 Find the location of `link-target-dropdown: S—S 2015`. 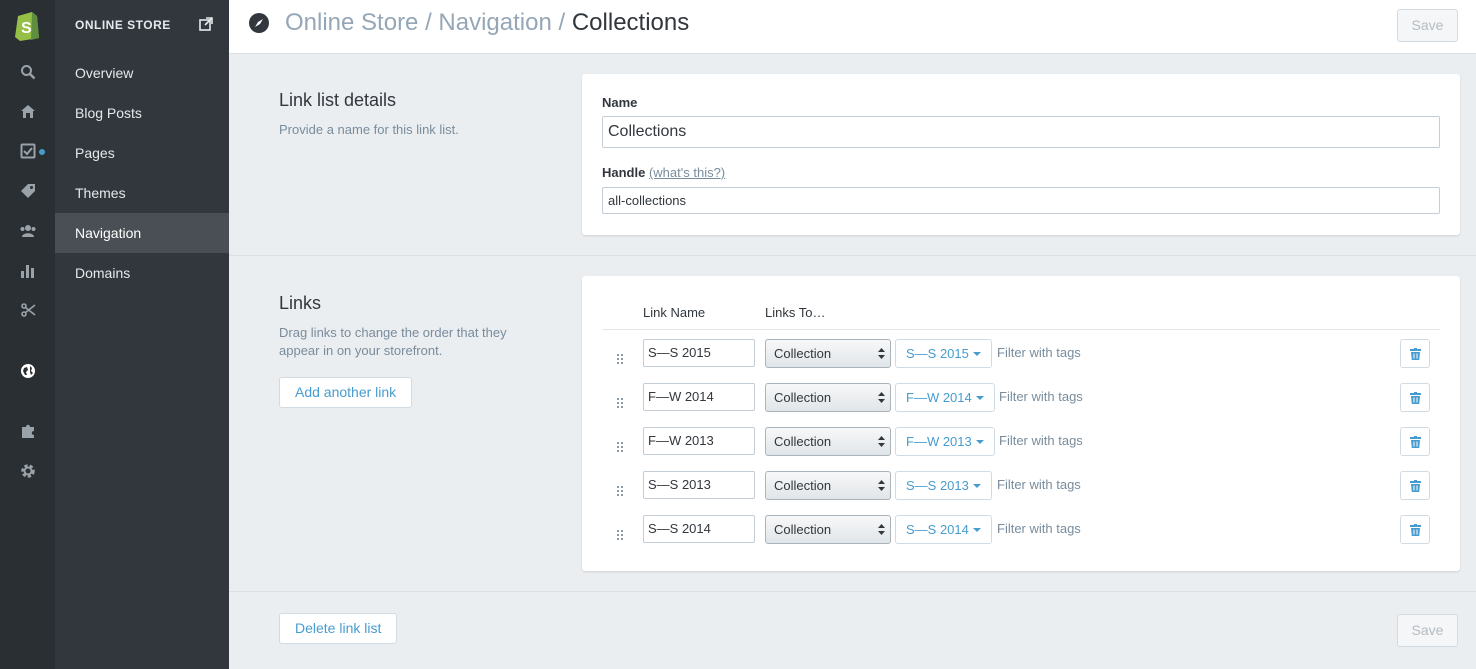

link-target-dropdown: S—S 2015 is located at coordinates (943, 353).